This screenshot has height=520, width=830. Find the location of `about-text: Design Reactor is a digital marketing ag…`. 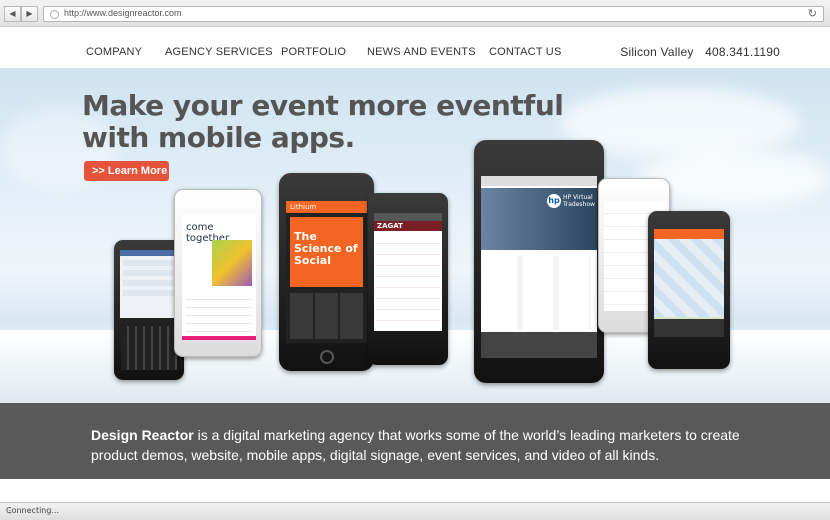

about-text: Design Reactor is a digital marketing ag… is located at coordinates (421, 445).